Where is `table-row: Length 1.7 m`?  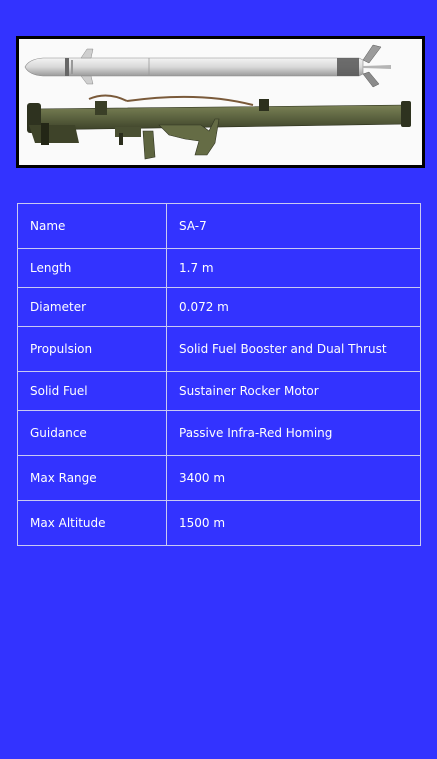
table-row: Length 1.7 m is located at coordinates (219, 268).